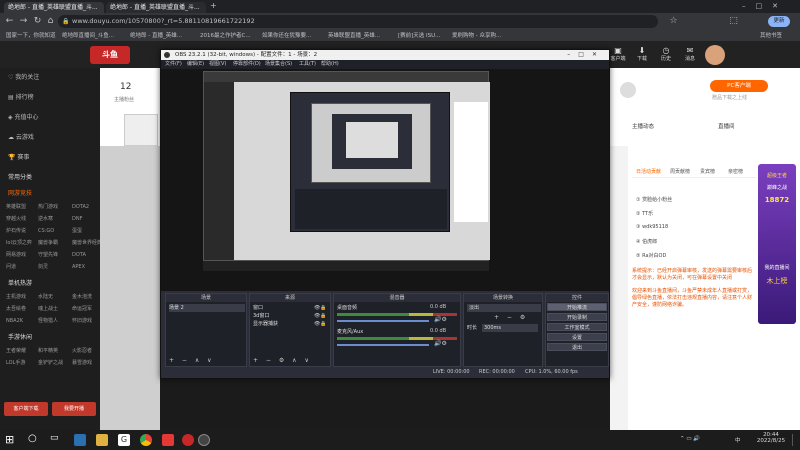 This screenshot has width=800, height=450. Describe the element at coordinates (188, 440) in the screenshot. I see `netease-icon` at that location.